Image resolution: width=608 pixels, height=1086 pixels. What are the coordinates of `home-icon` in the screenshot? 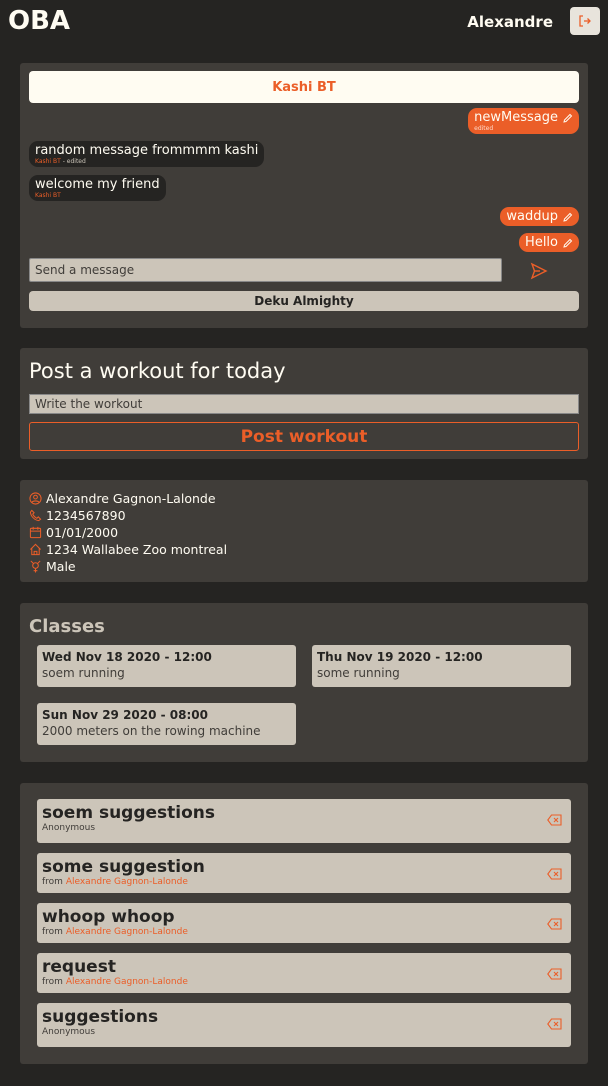 It's located at (35, 549).